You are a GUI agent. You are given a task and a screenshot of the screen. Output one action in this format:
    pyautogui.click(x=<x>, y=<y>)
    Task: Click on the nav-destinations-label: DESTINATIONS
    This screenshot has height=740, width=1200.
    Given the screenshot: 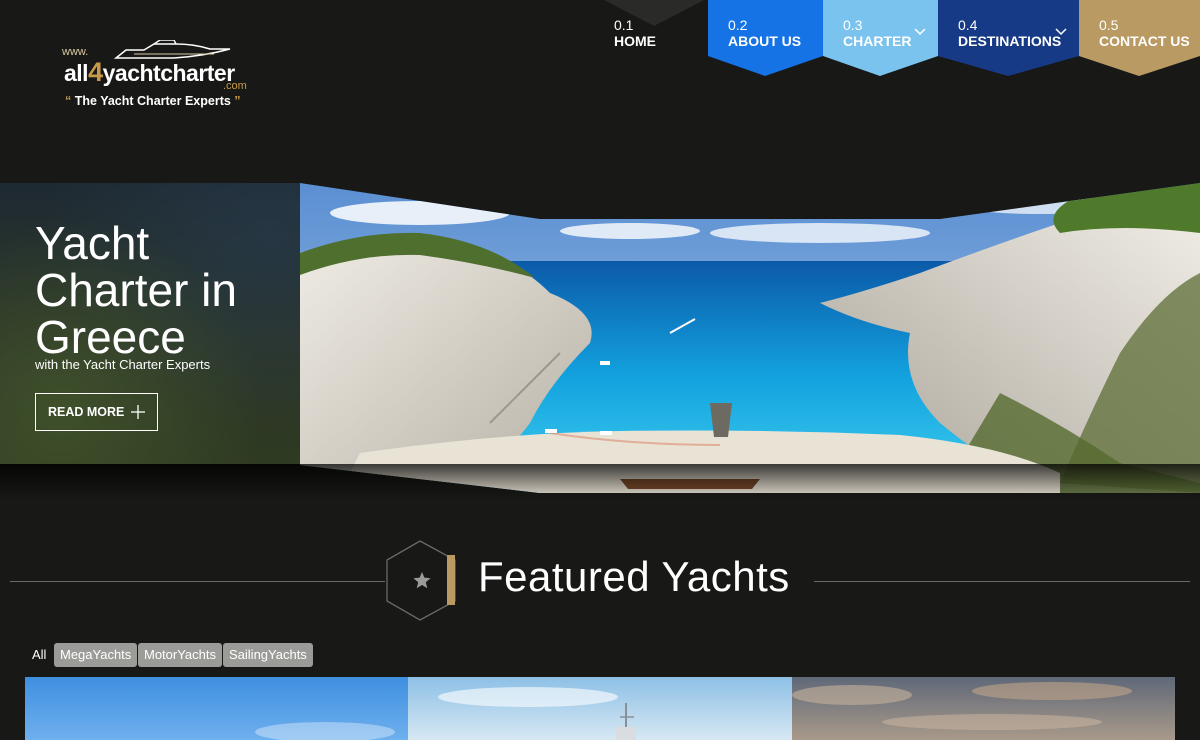 What is the action you would take?
    pyautogui.click(x=1010, y=41)
    